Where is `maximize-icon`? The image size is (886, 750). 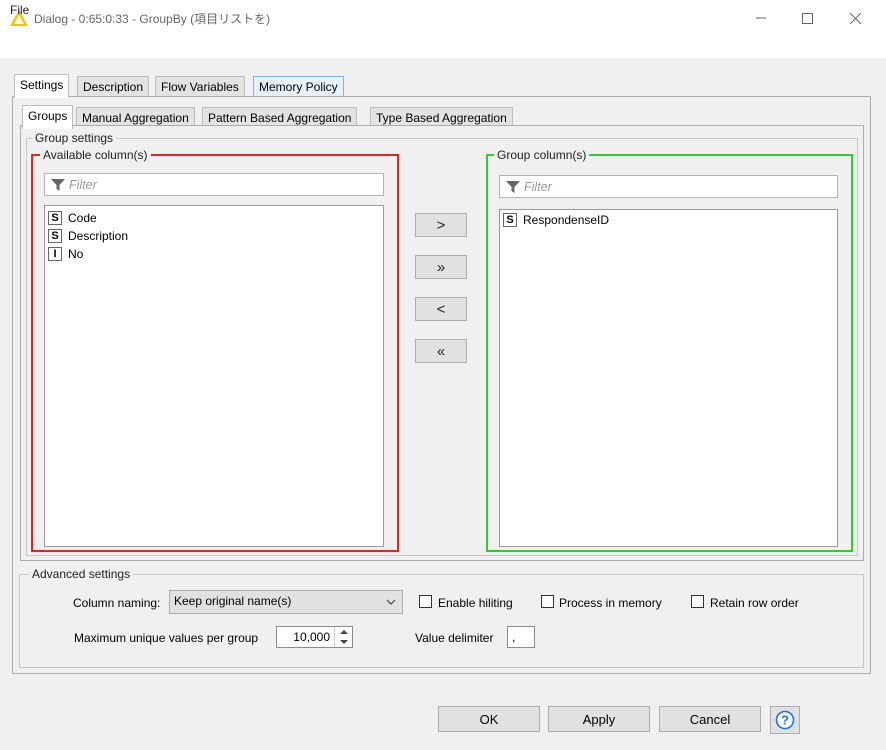
maximize-icon is located at coordinates (807, 18).